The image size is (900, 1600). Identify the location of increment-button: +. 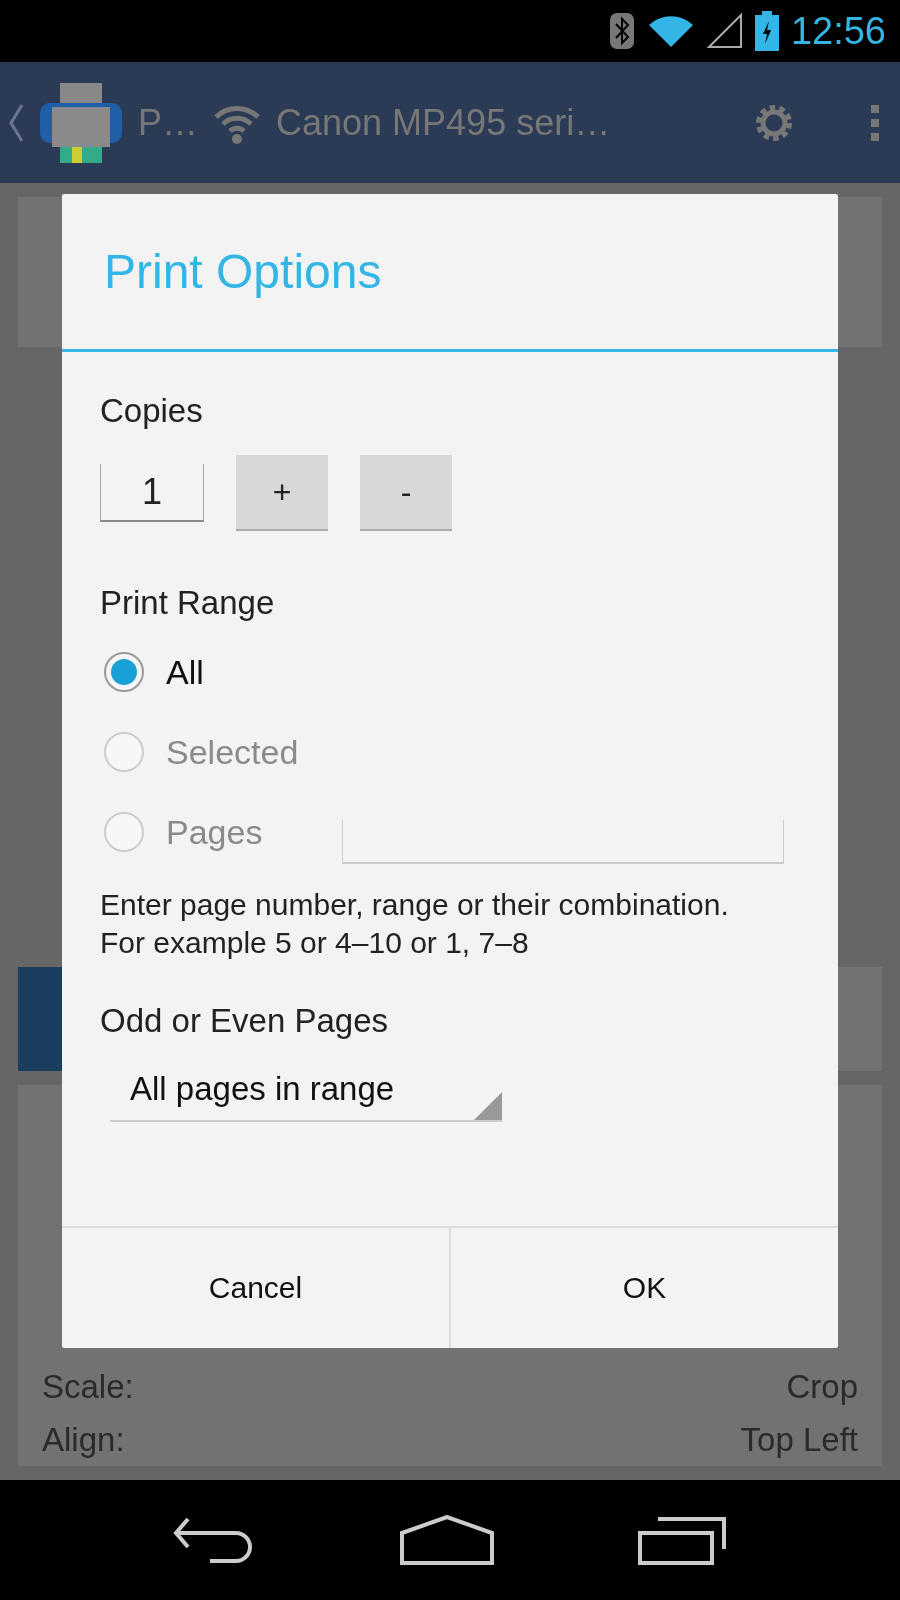
(282, 493).